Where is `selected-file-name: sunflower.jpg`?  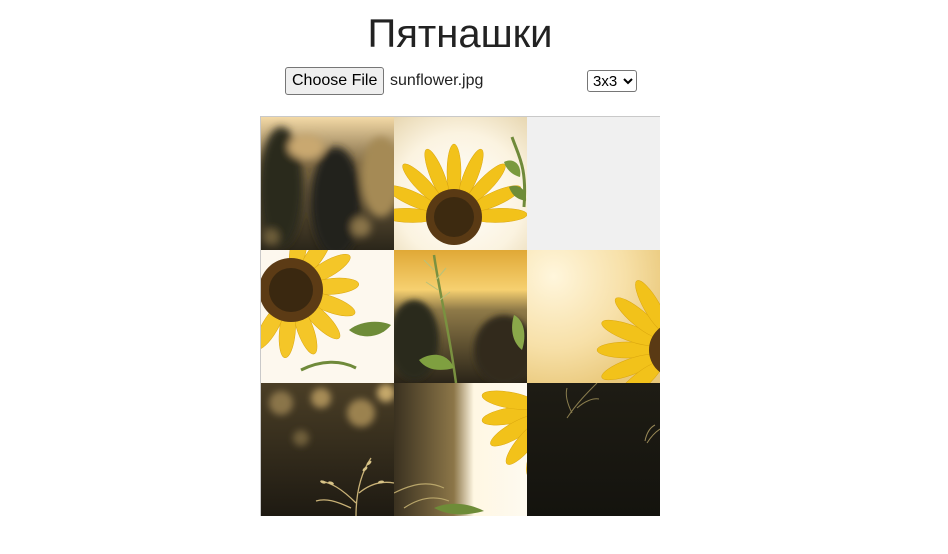 selected-file-name: sunflower.jpg is located at coordinates (437, 80).